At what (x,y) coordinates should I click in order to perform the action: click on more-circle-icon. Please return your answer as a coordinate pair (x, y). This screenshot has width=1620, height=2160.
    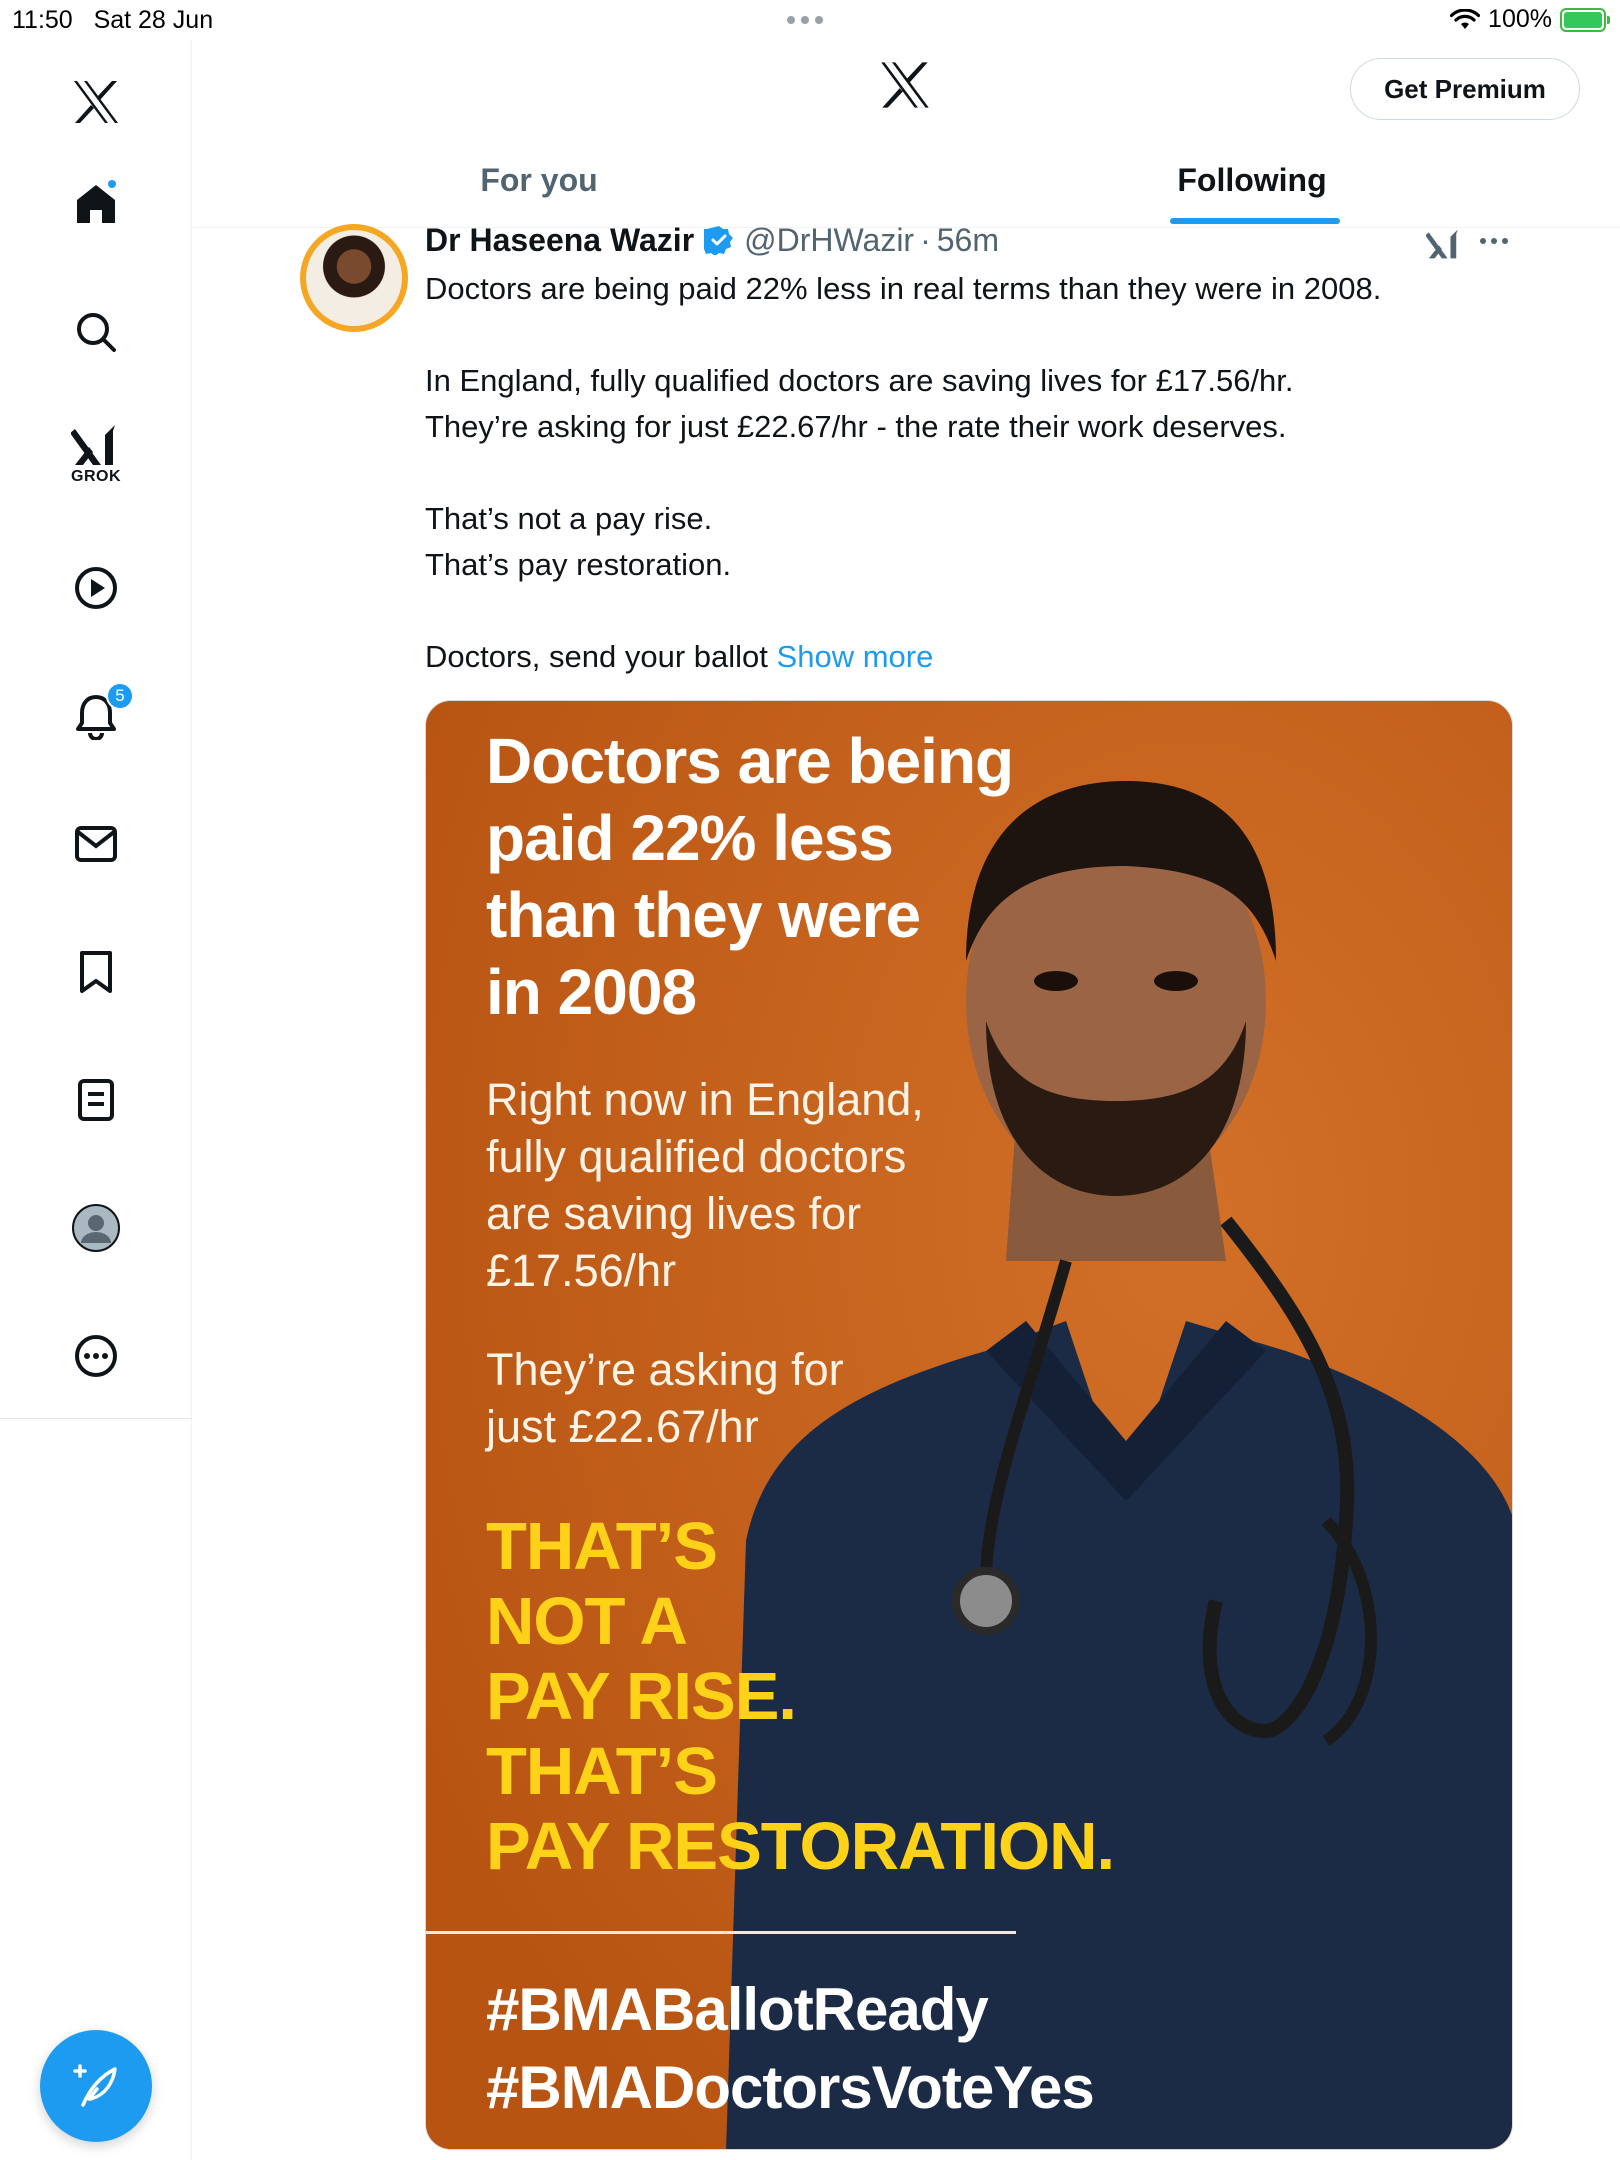
    Looking at the image, I should click on (96, 1356).